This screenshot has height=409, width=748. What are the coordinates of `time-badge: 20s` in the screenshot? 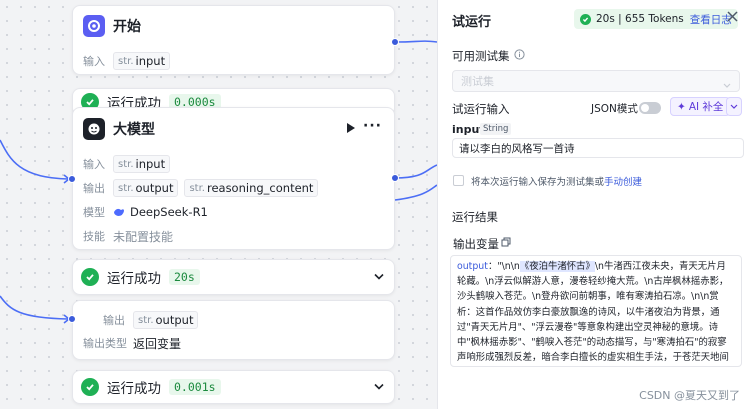 It's located at (184, 277).